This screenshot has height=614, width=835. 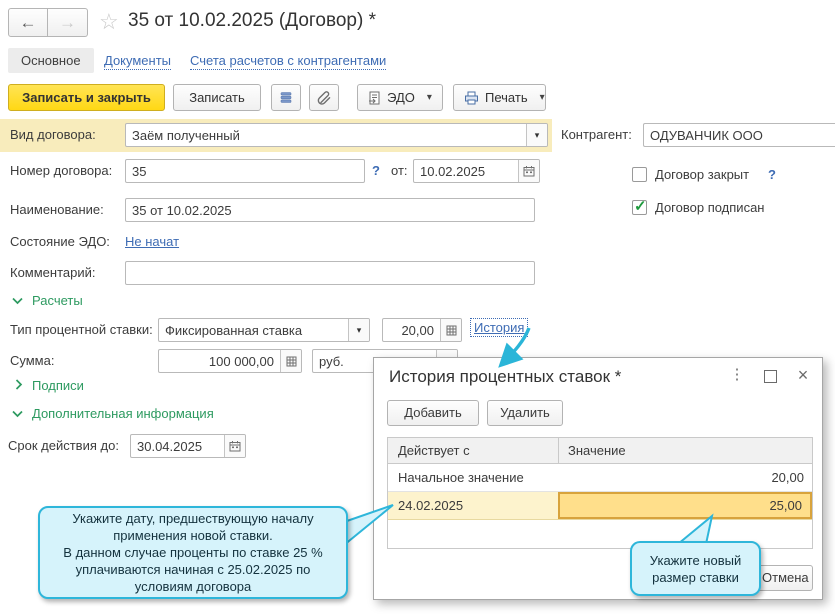 I want to click on printer-icon, so click(x=471, y=97).